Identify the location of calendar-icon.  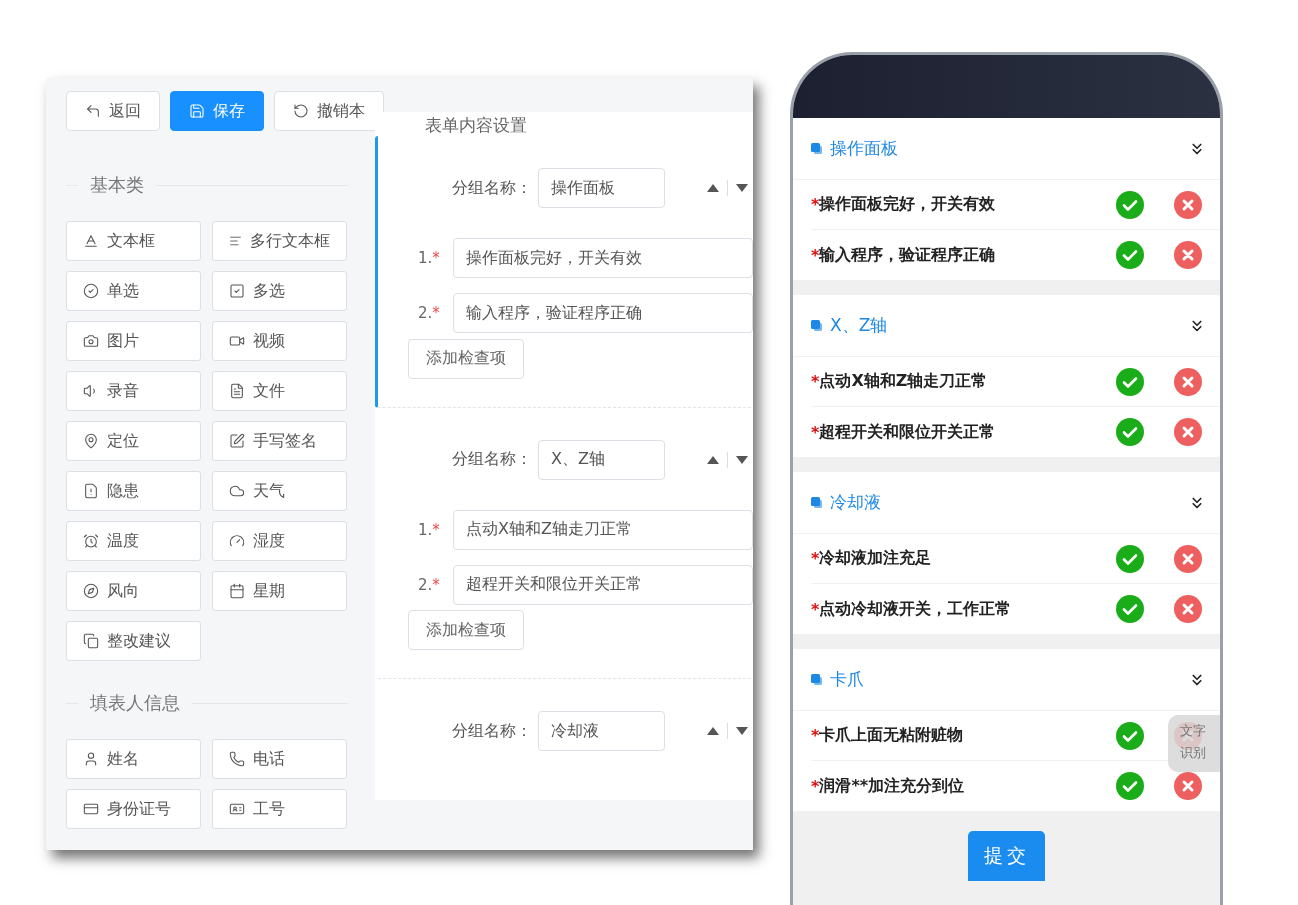
(237, 591).